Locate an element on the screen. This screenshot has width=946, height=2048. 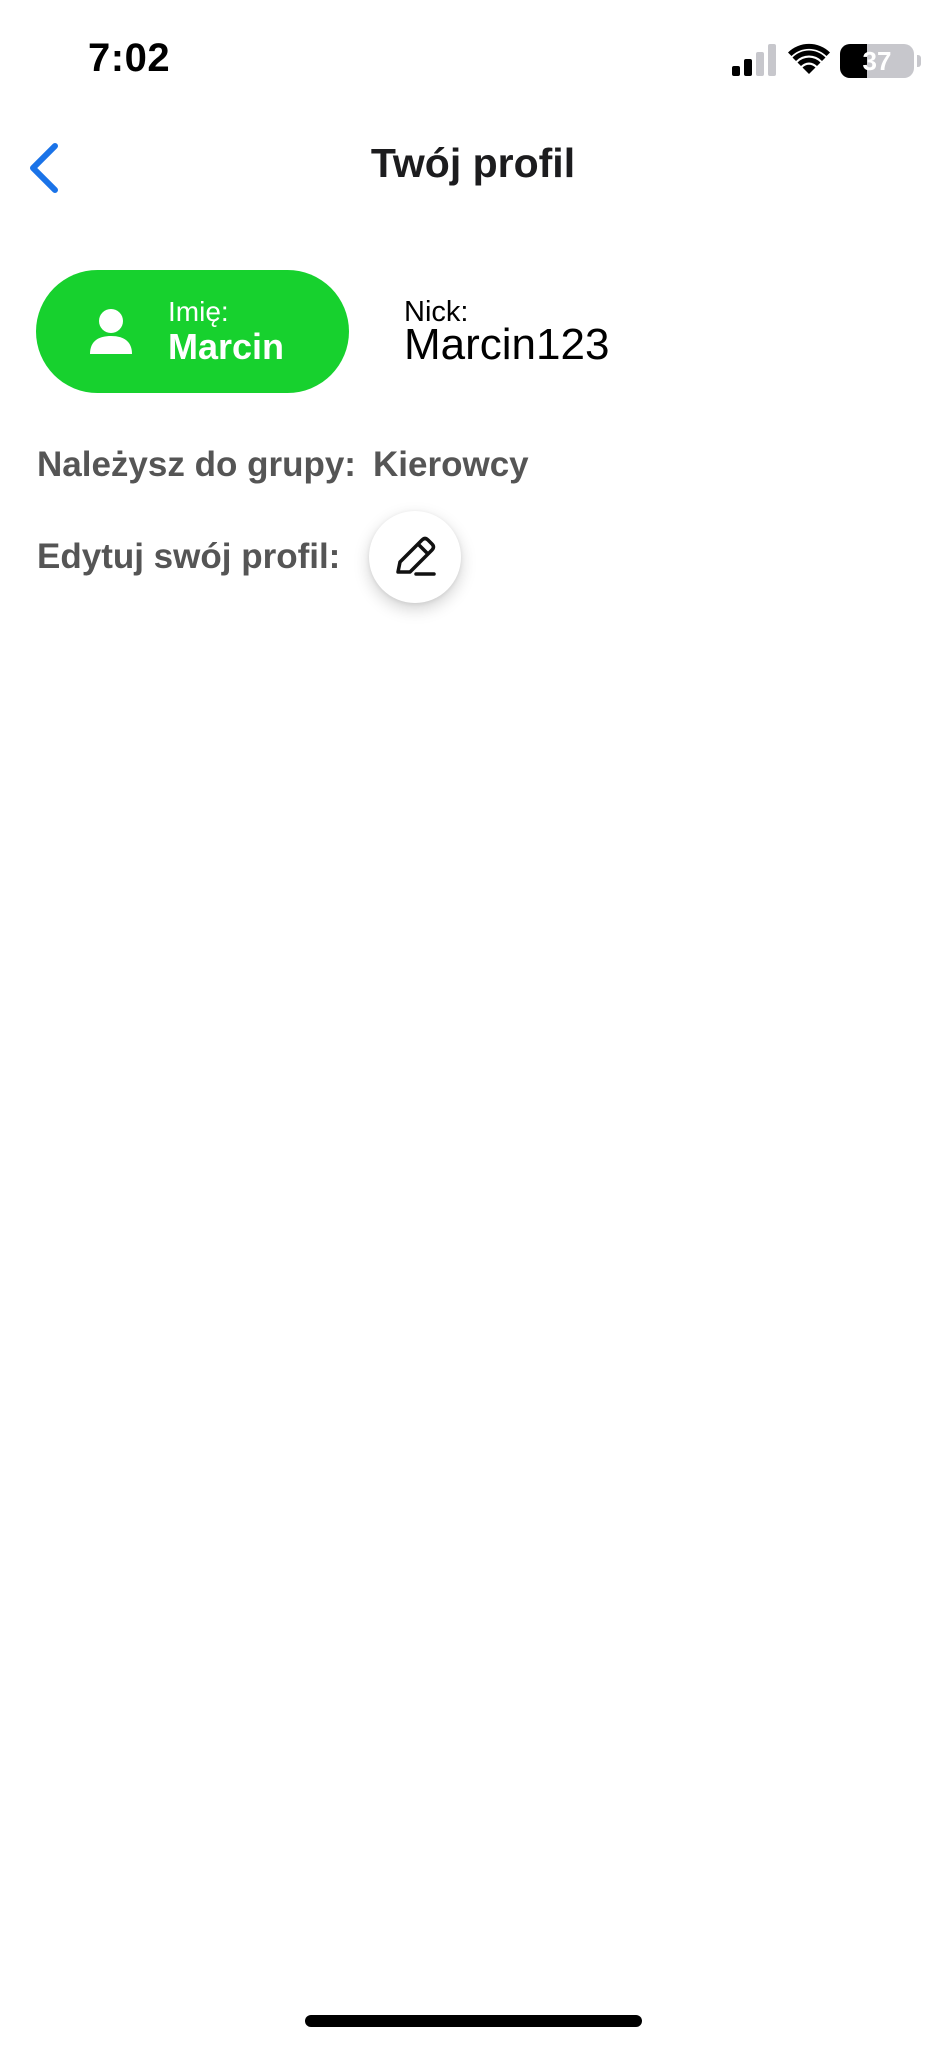
group-label: Należysz do grupy: is located at coordinates (196, 464).